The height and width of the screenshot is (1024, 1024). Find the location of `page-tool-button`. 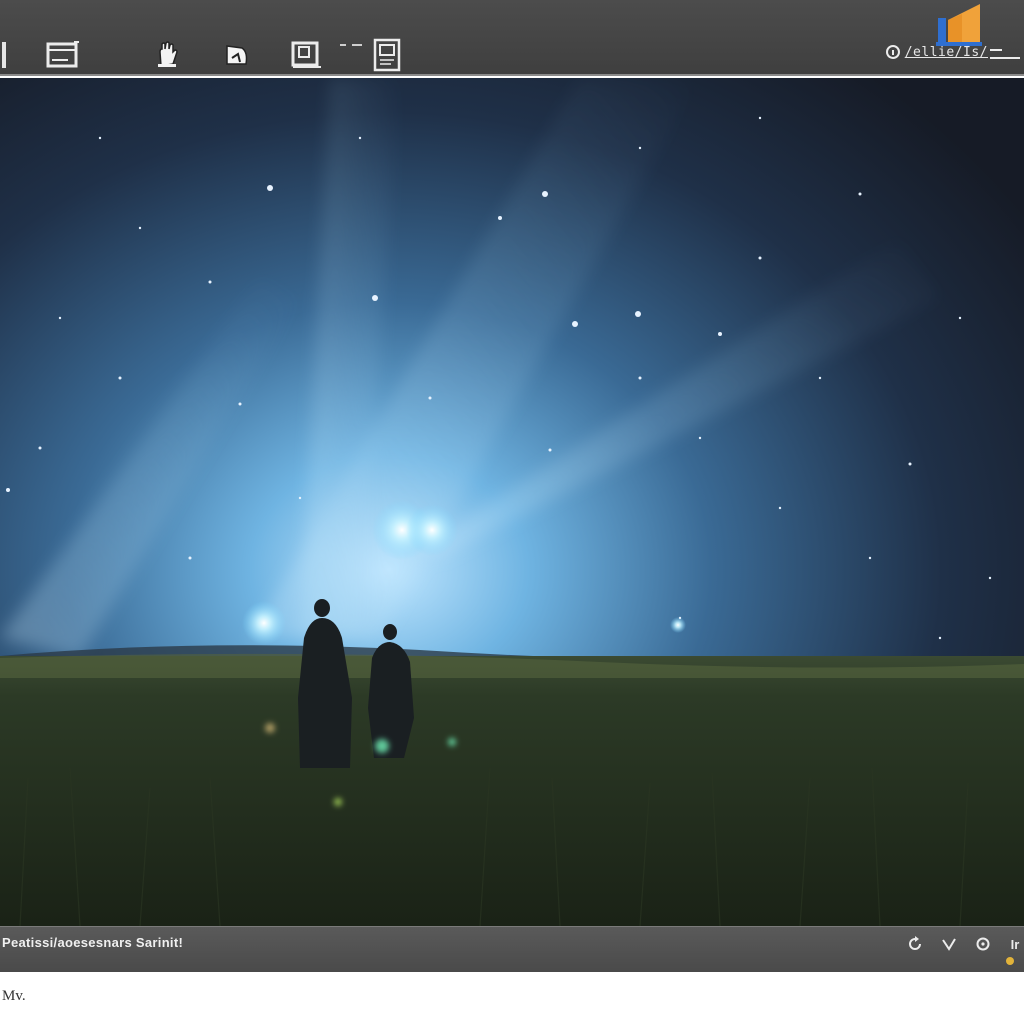

page-tool-button is located at coordinates (387, 55).